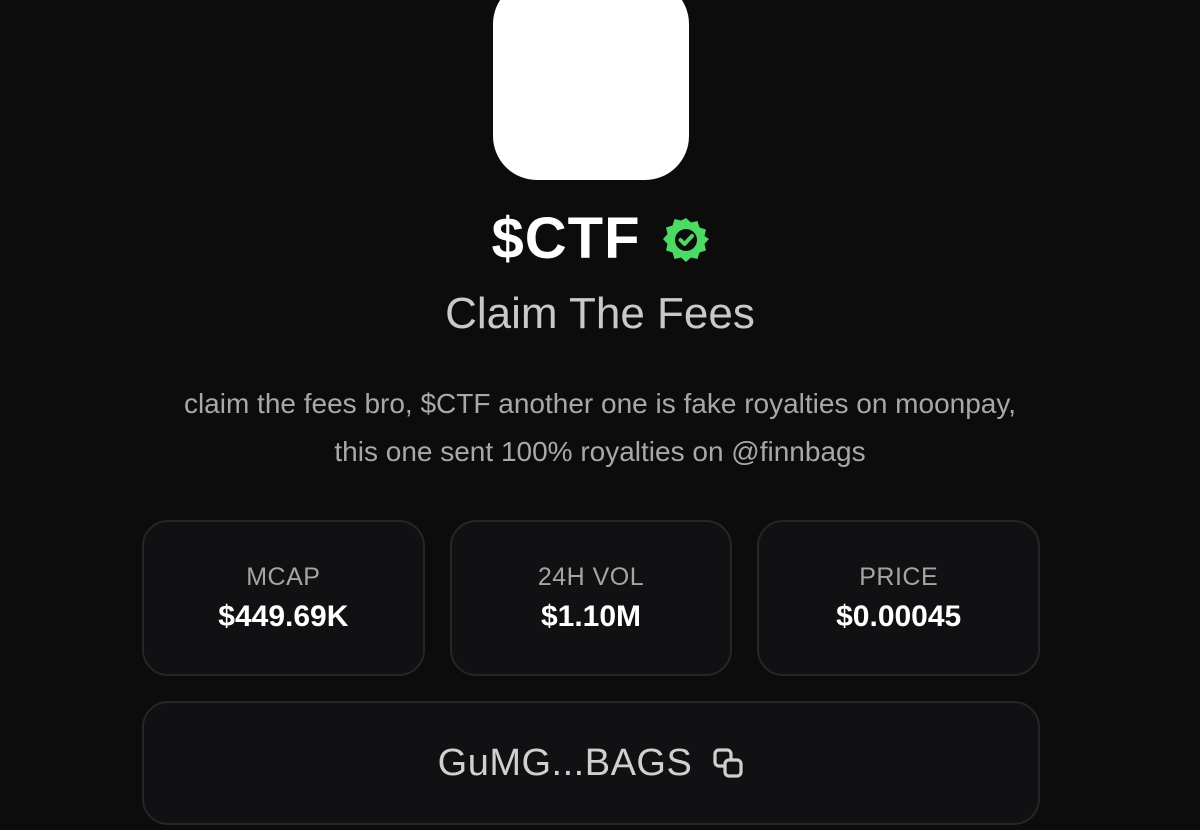 The width and height of the screenshot is (1200, 830). What do you see at coordinates (899, 576) in the screenshot?
I see `stat-label: PRICE` at bounding box center [899, 576].